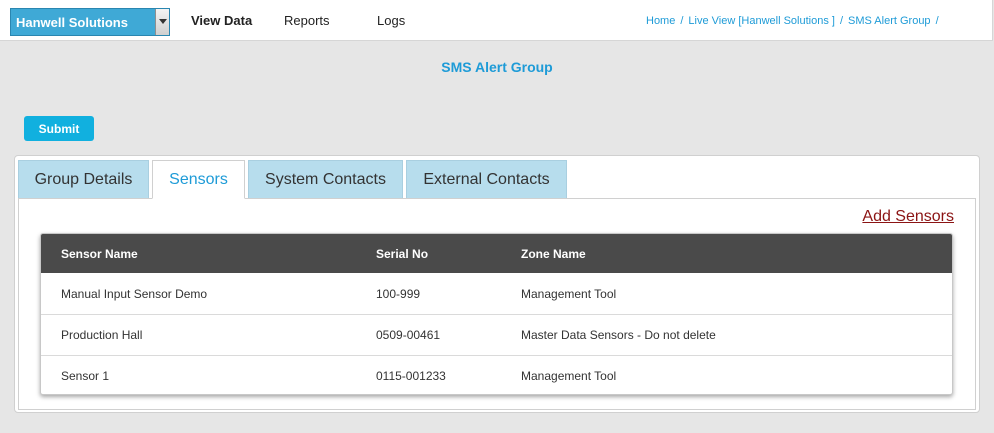 This screenshot has height=433, width=994. I want to click on cell-sensor-name: Production Hall, so click(102, 334).